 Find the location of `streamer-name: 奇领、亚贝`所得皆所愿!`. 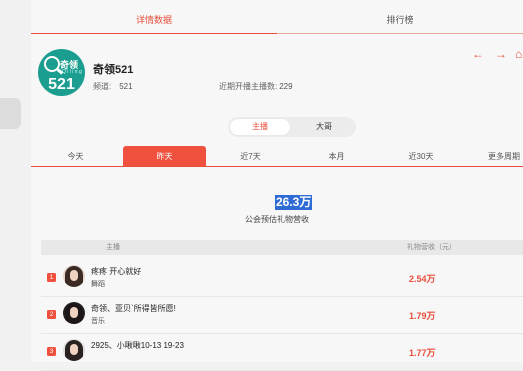

streamer-name: 奇领、亚贝`所得皆所愿! is located at coordinates (133, 308).